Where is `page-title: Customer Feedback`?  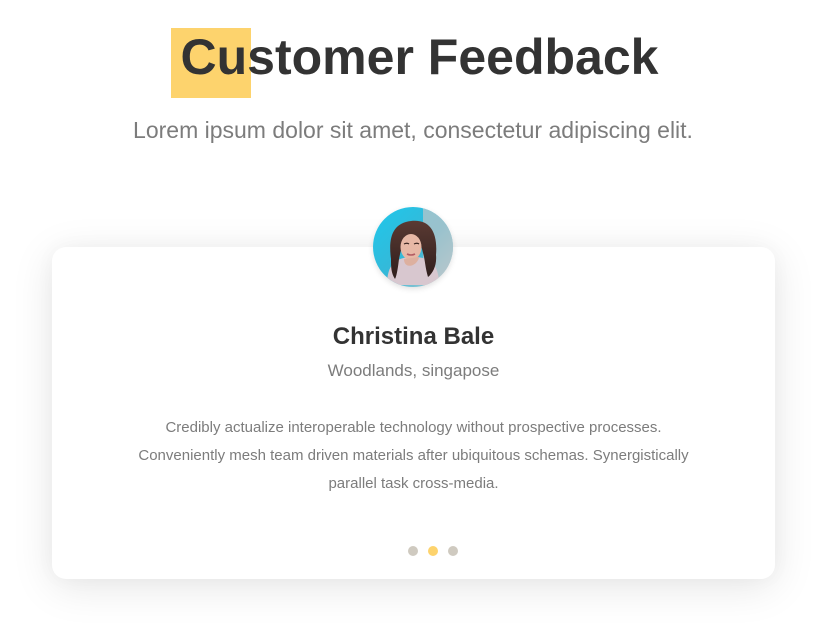
page-title: Customer Feedback is located at coordinates (414, 61).